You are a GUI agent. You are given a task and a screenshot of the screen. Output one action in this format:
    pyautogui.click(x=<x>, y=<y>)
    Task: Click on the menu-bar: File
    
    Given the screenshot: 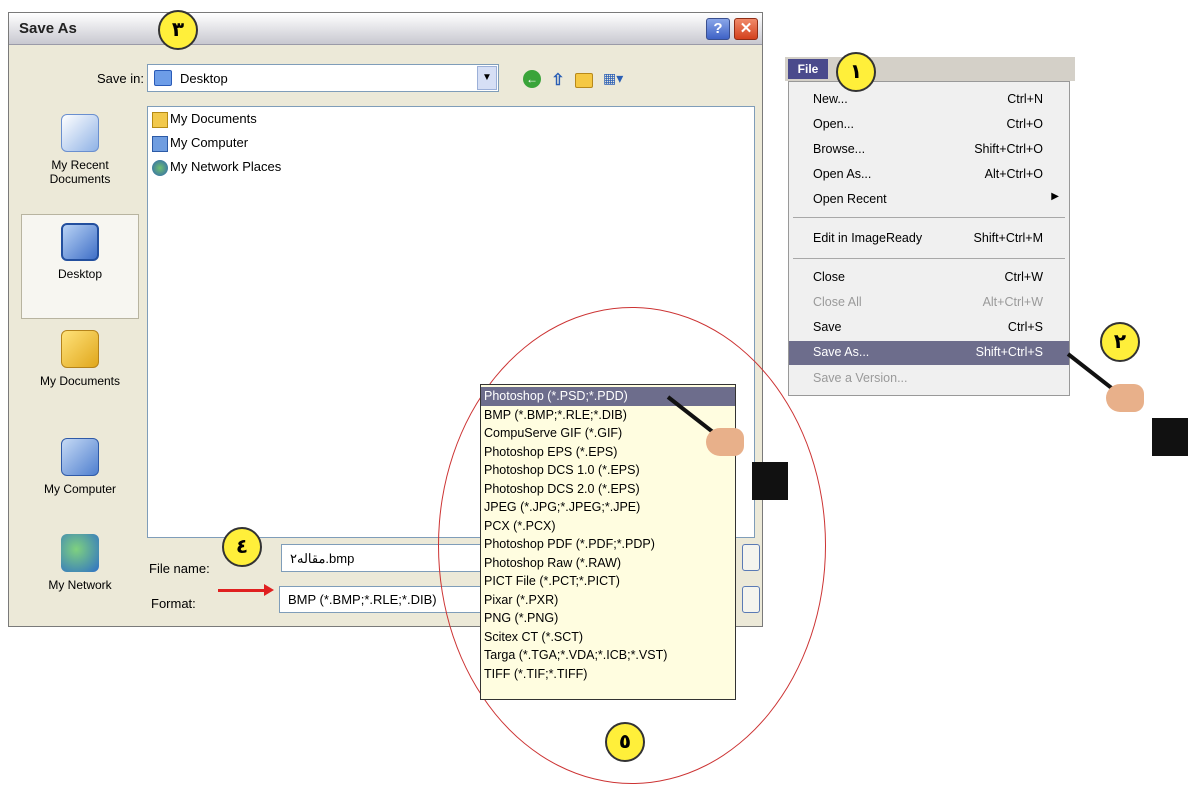 What is the action you would take?
    pyautogui.click(x=930, y=69)
    